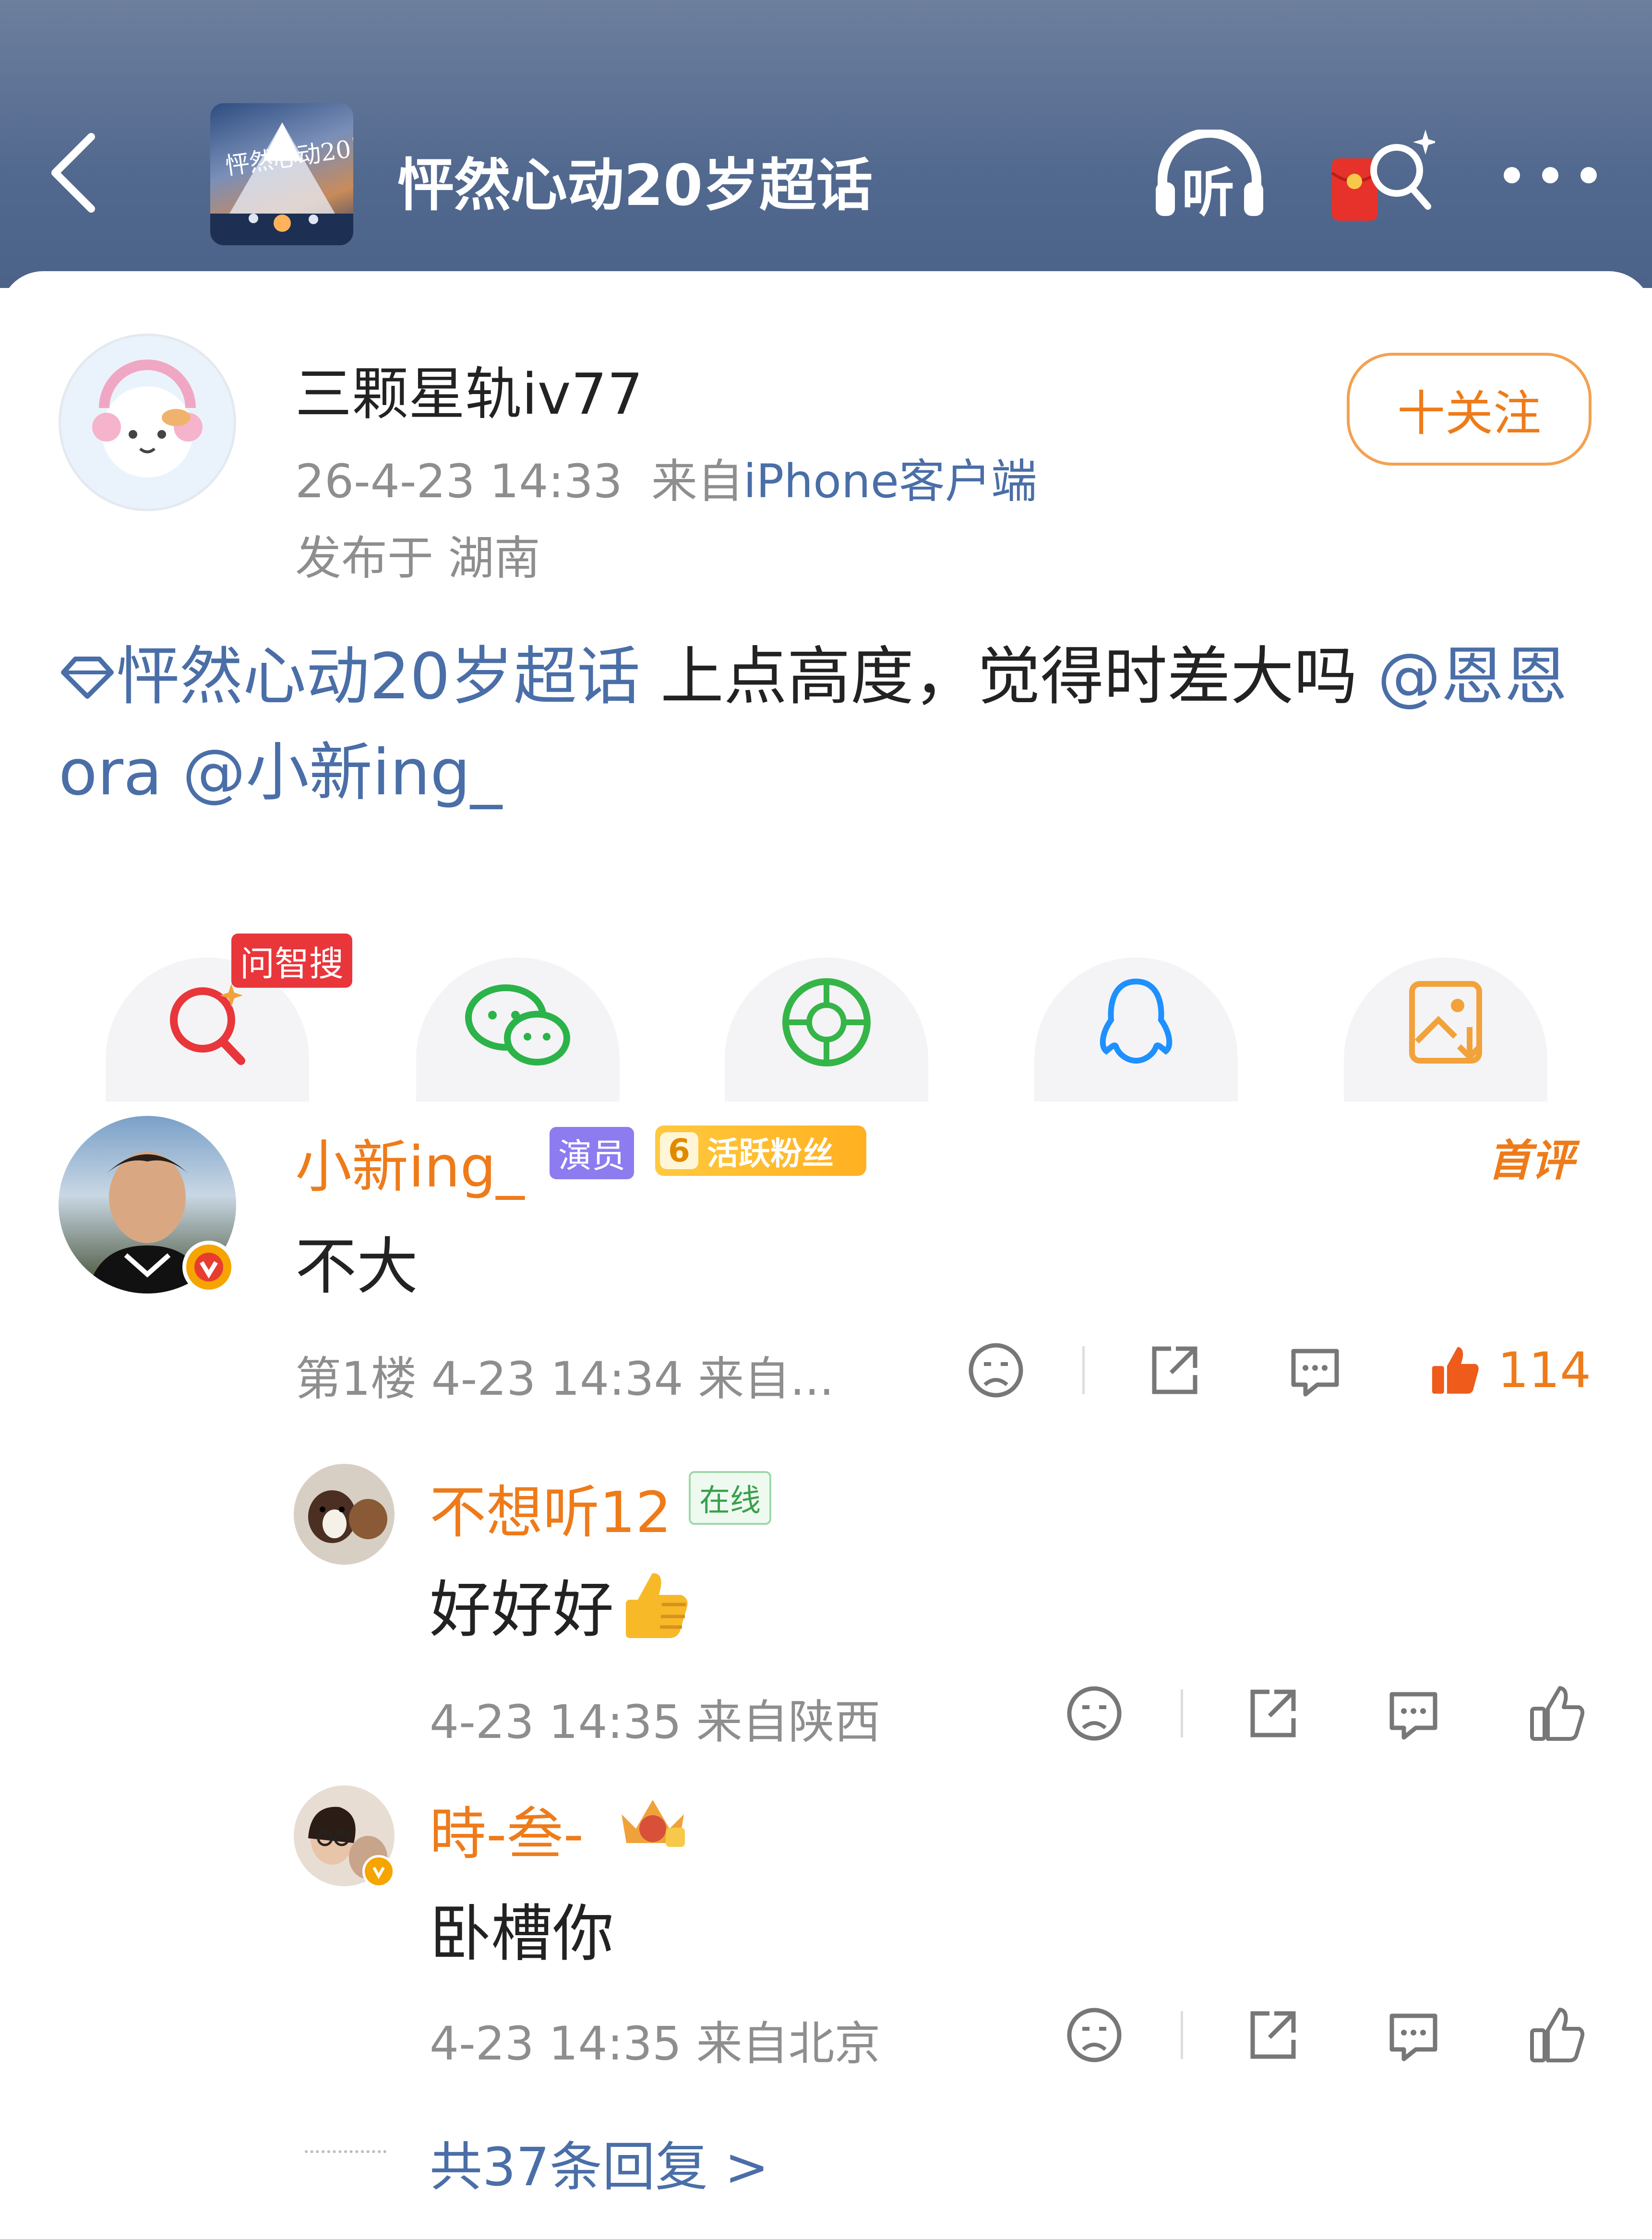 Image resolution: width=1652 pixels, height=2239 pixels. Describe the element at coordinates (655, 2044) in the screenshot. I see `reply-meta: 4-23 14:35 来自北京` at that location.